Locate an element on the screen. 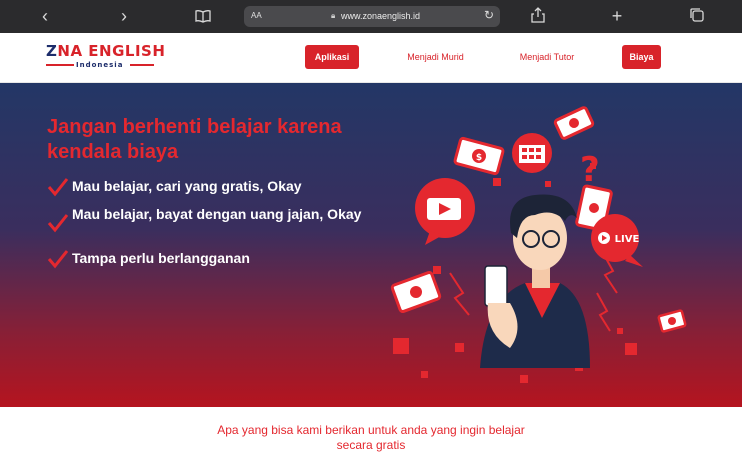 This screenshot has height=464, width=742. address-bar: AA 🔒︎ www.zonaenglish.id ↻ is located at coordinates (372, 16).